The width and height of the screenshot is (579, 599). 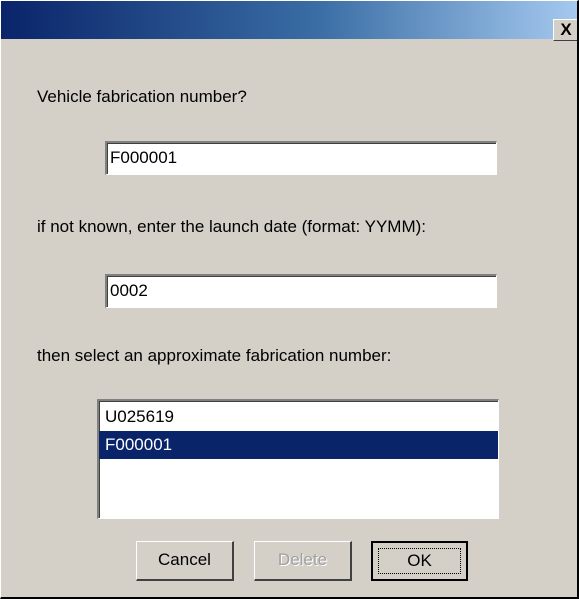 I want to click on launch-date-input: 0002, so click(x=301, y=291).